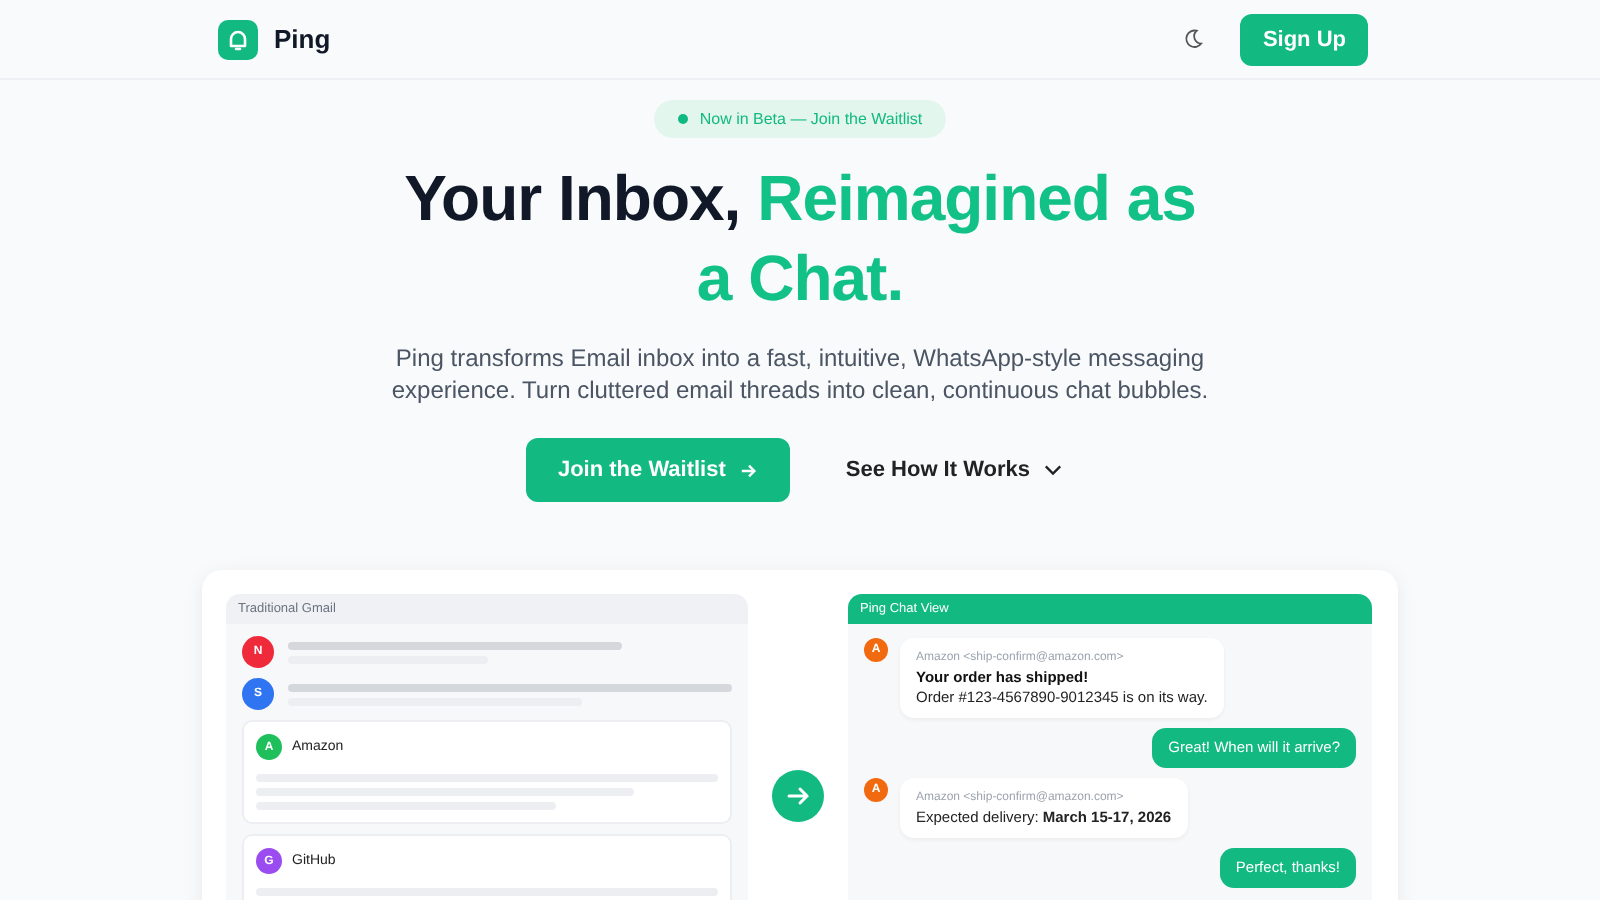 This screenshot has width=1600, height=900. Describe the element at coordinates (800, 239) in the screenshot. I see `hero-title: Your Inbox, Reimagined as a Chat.` at that location.